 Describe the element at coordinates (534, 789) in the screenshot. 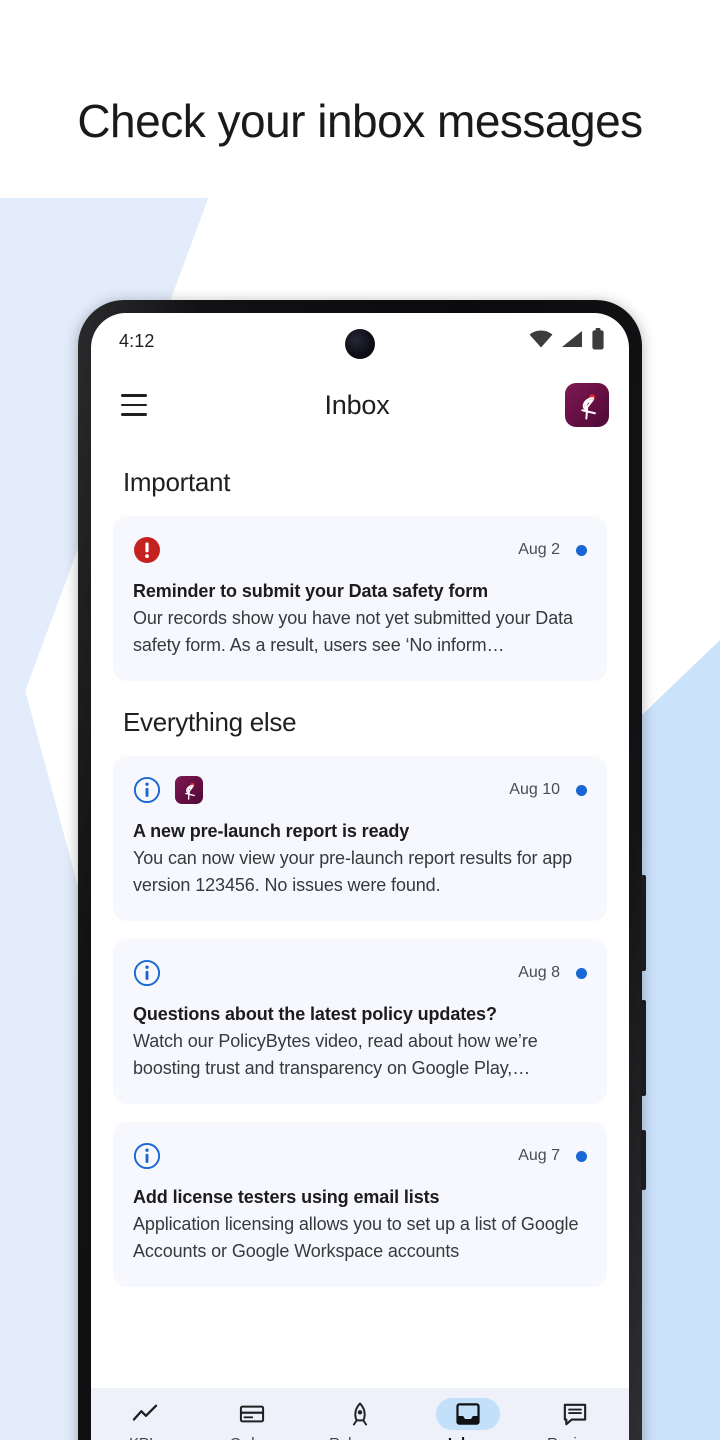

I see `message-date: Aug 10` at that location.